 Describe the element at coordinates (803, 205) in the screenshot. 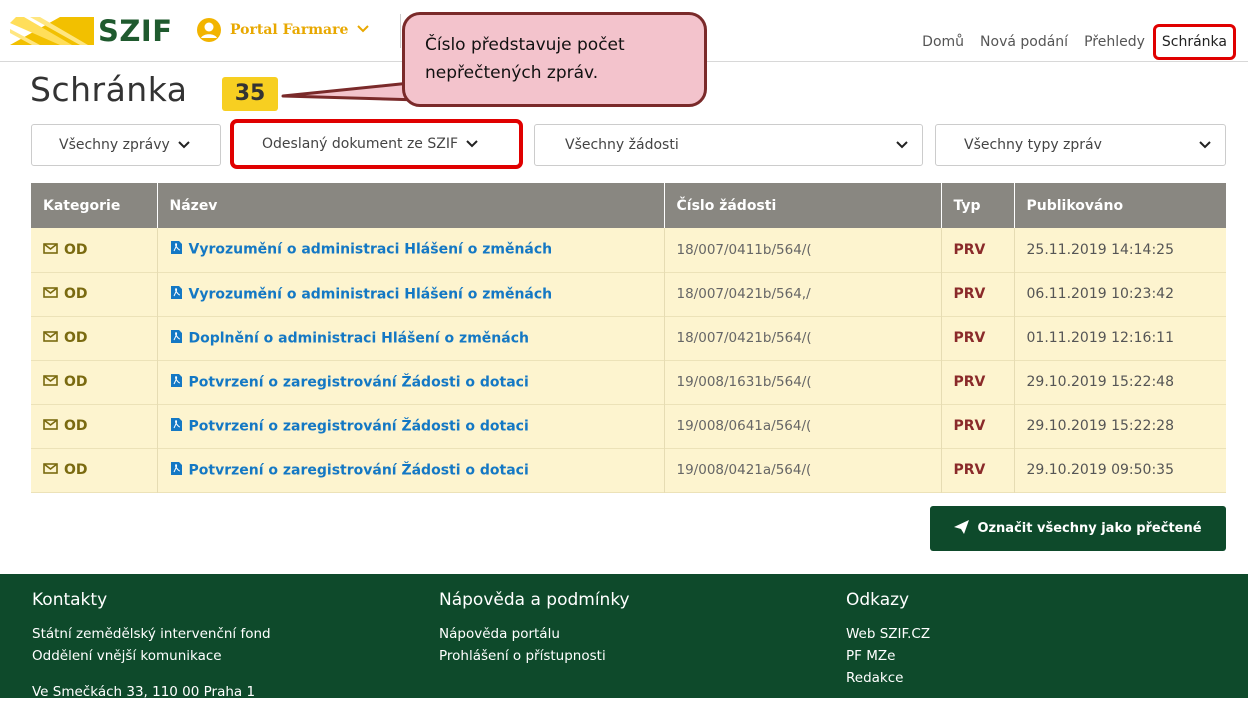

I see `column-header-request-number: Číslo žádosti` at that location.